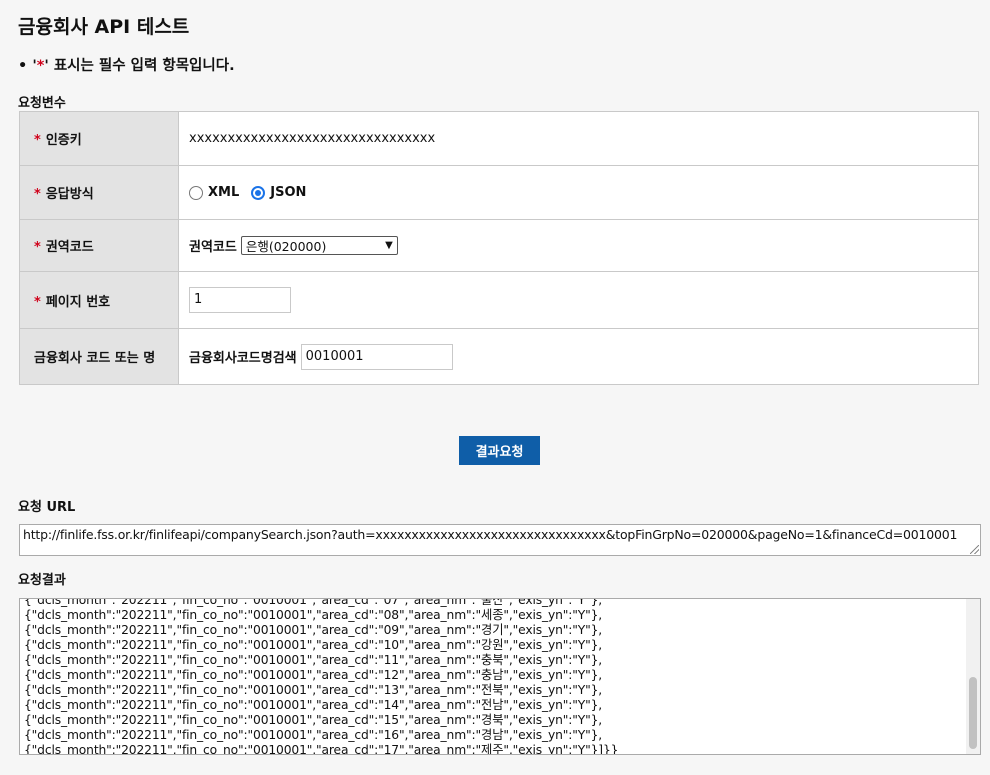 This screenshot has width=990, height=775. Describe the element at coordinates (63, 140) in the screenshot. I see `param-label-text: 인증키` at that location.